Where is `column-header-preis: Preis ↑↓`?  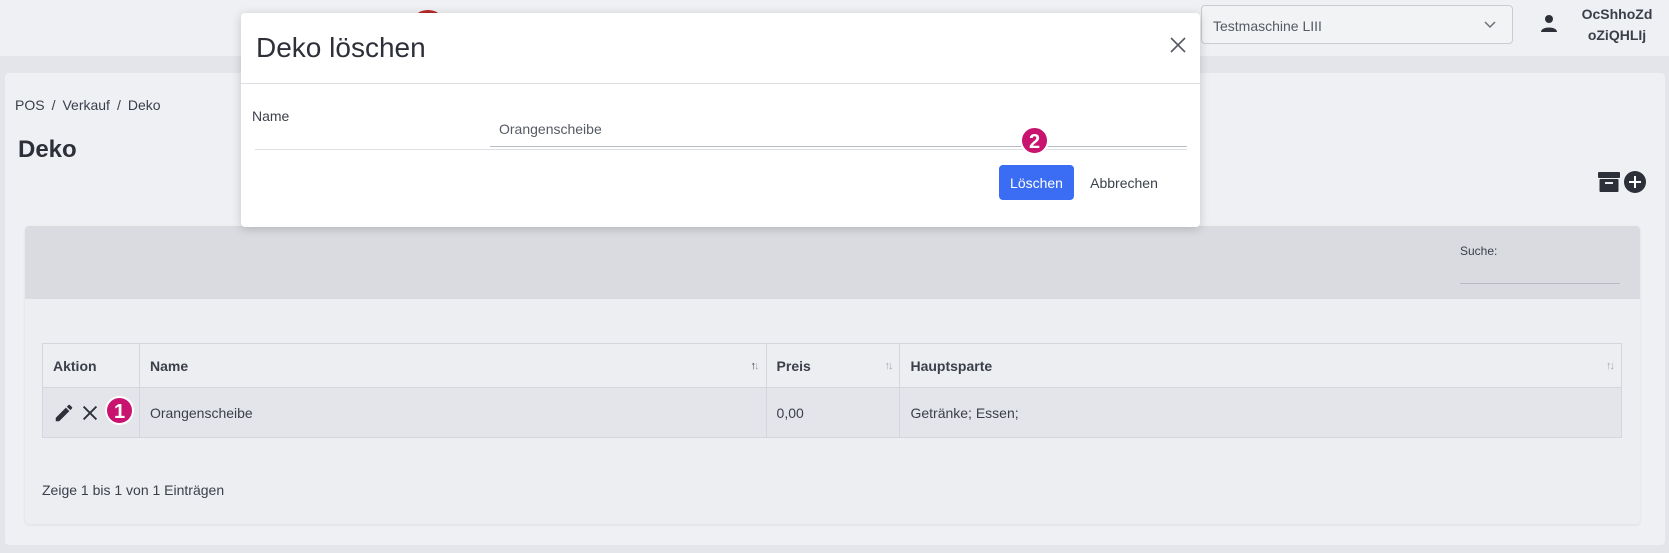
column-header-preis: Preis ↑↓ is located at coordinates (833, 365).